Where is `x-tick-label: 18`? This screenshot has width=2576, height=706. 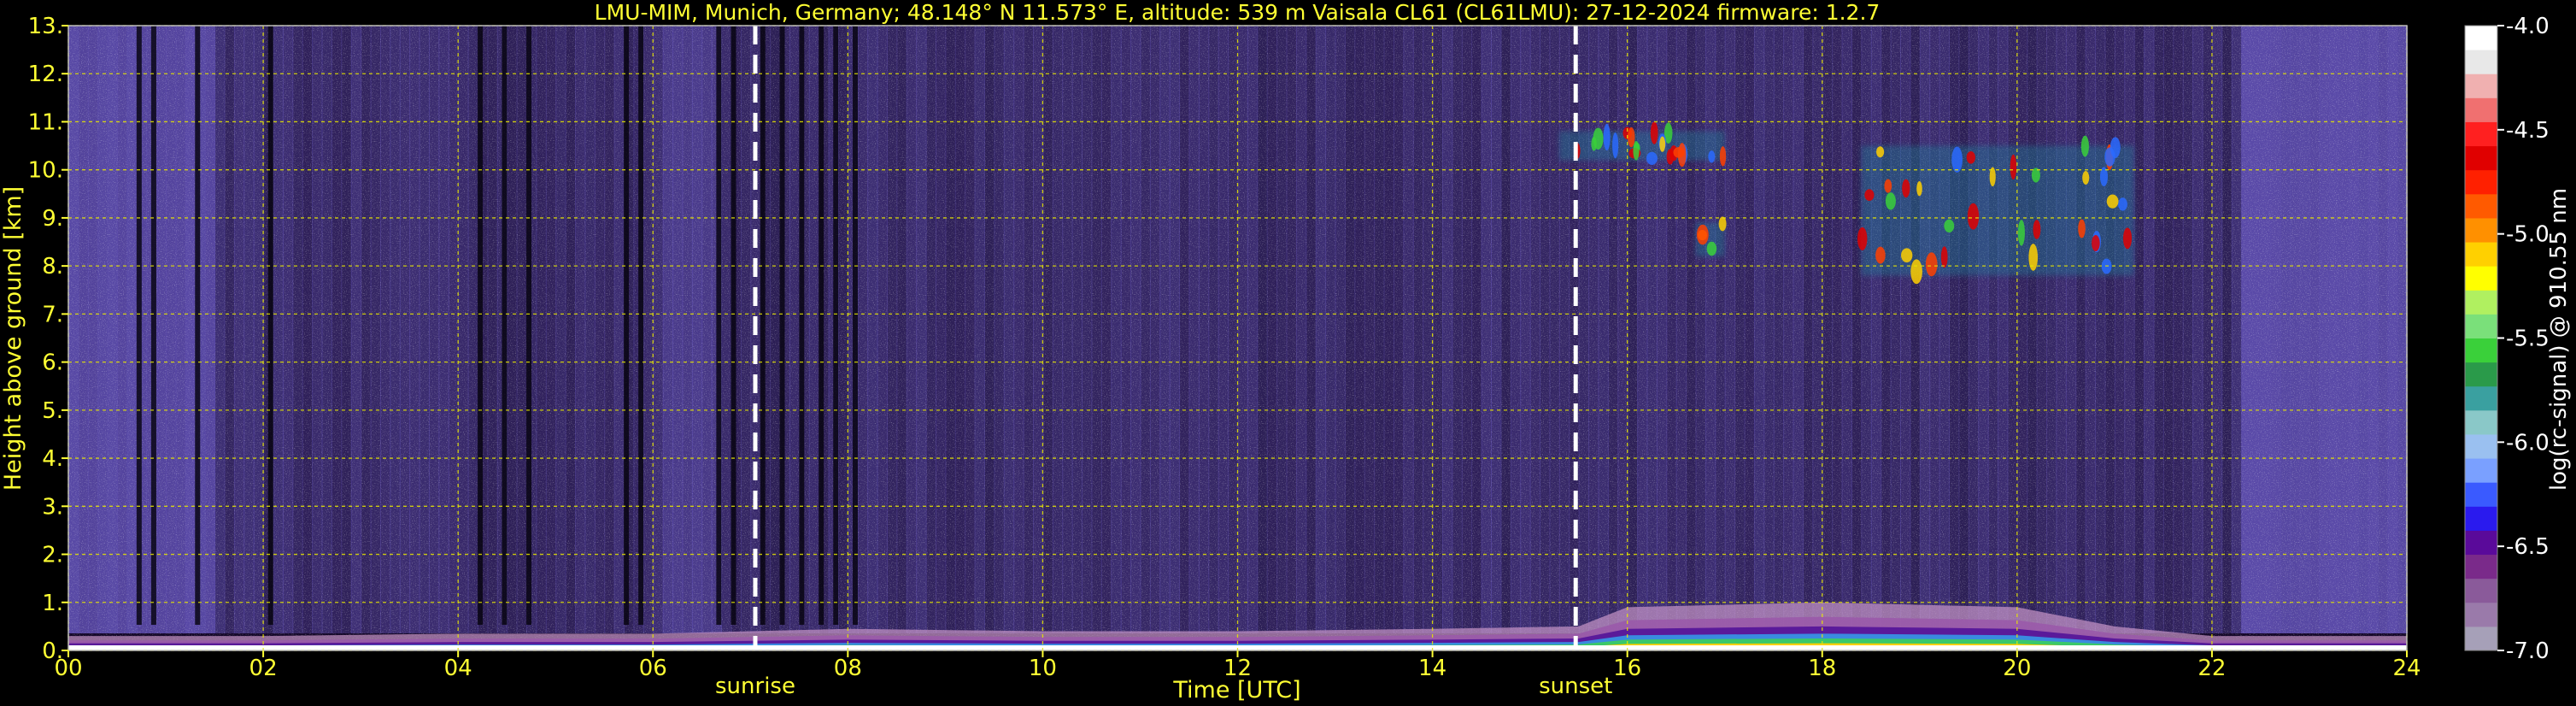
x-tick-label: 18 is located at coordinates (1822, 668).